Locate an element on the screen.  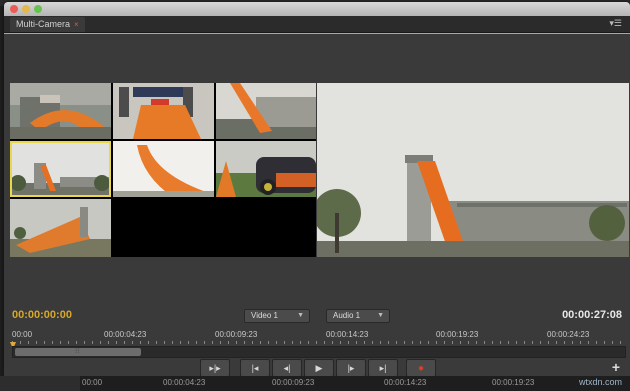
video-track-value: Video 1 is located at coordinates (264, 315).